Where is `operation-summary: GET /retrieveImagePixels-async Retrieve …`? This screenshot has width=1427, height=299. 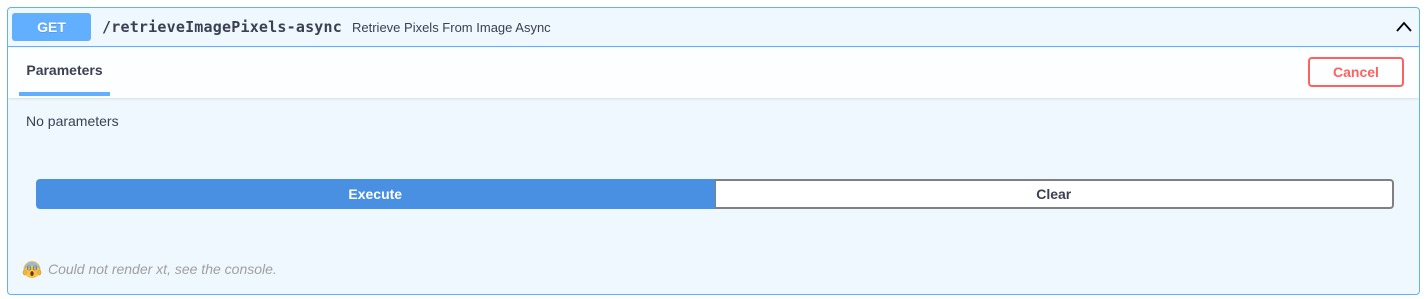 operation-summary: GET /retrieveImagePixels-async Retrieve … is located at coordinates (713, 27).